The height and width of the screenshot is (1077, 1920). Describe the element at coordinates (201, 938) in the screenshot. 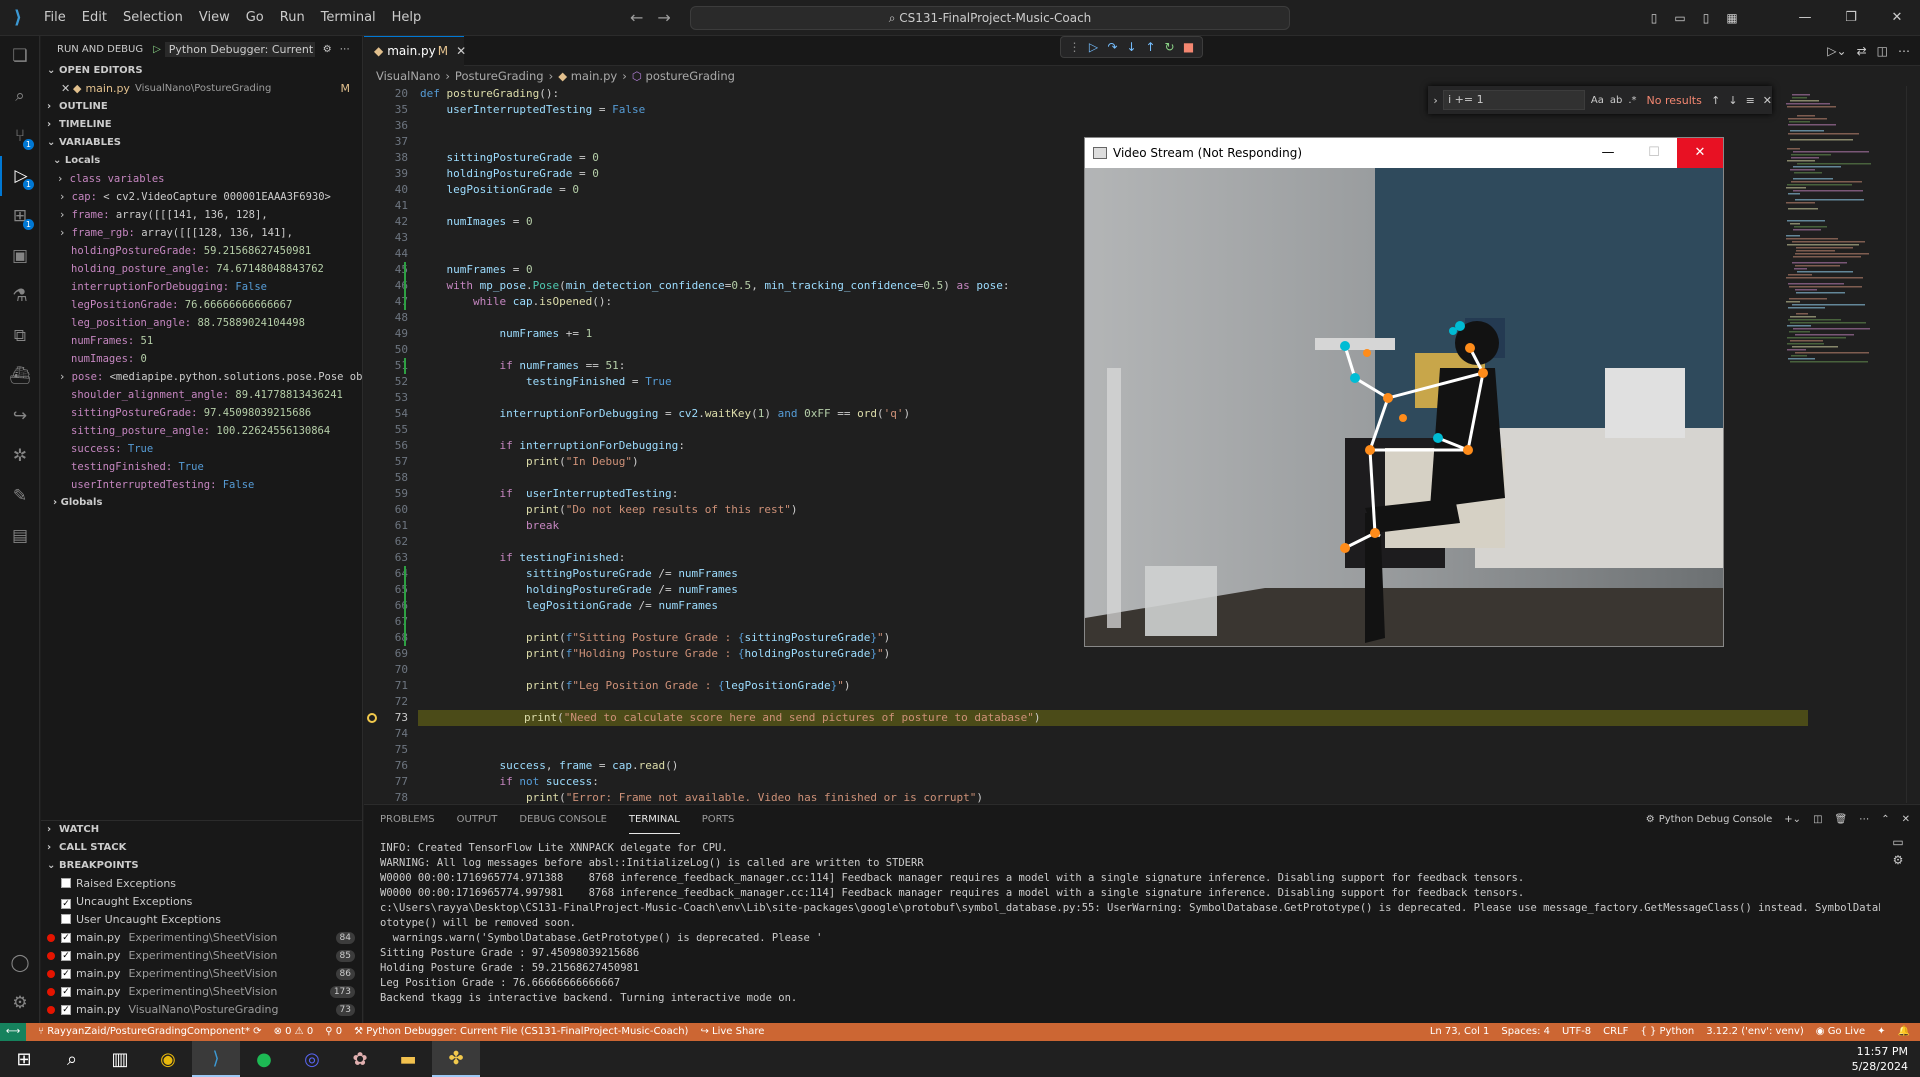

I see `breakpoint-item: main.py Experimenting\SheetVision 84` at that location.